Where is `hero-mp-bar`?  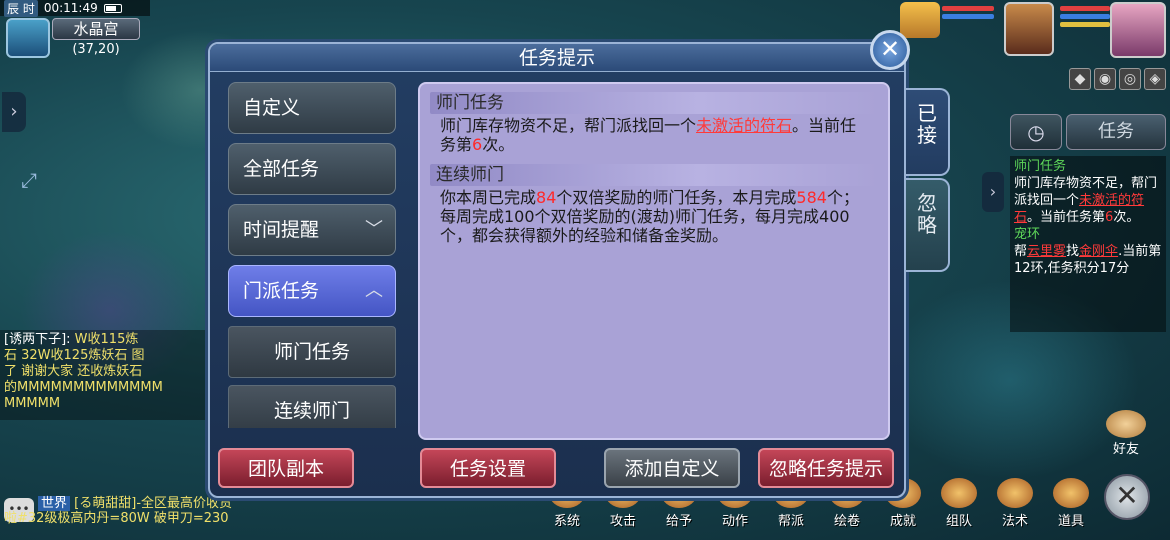 hero-mp-bar is located at coordinates (1085, 16).